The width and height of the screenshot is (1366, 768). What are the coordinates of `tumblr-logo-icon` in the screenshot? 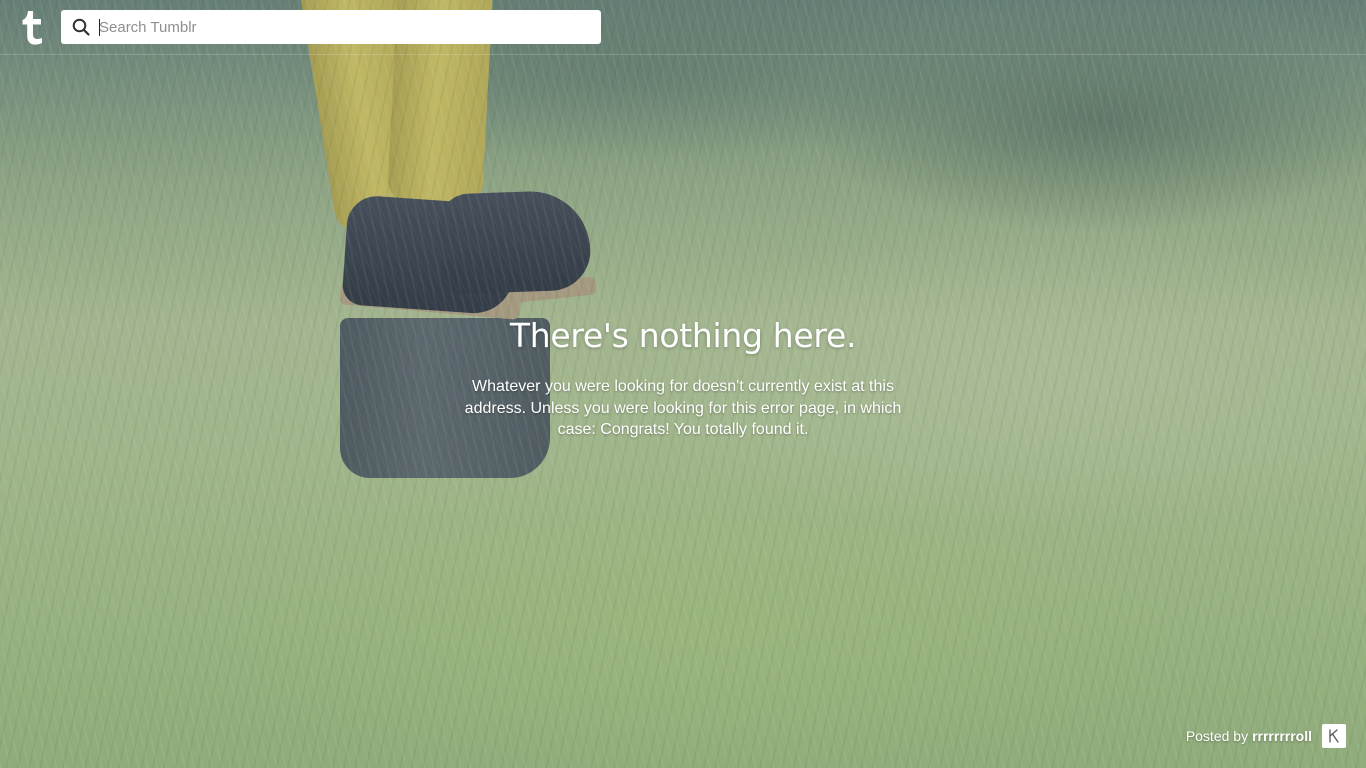 It's located at (32, 27).